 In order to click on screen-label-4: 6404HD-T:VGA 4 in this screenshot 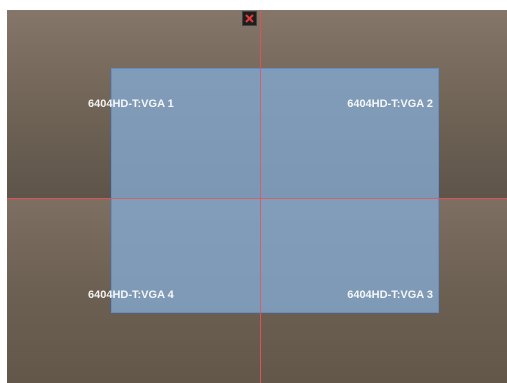, I will do `click(131, 295)`.